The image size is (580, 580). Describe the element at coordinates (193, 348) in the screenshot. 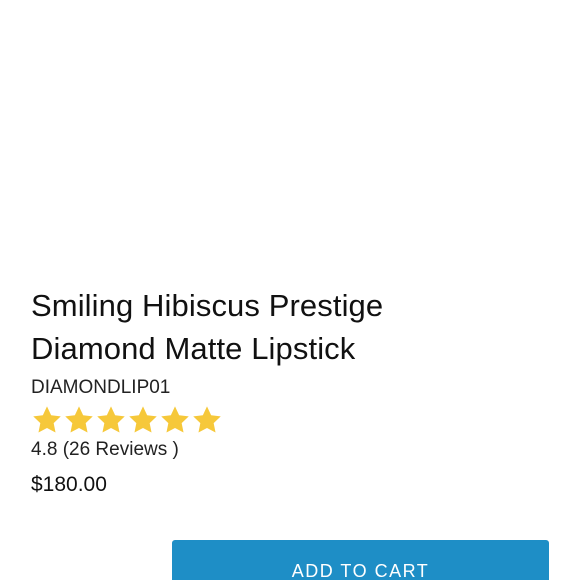

I see `product-title-line2: Diamond Matte Lipstick` at that location.